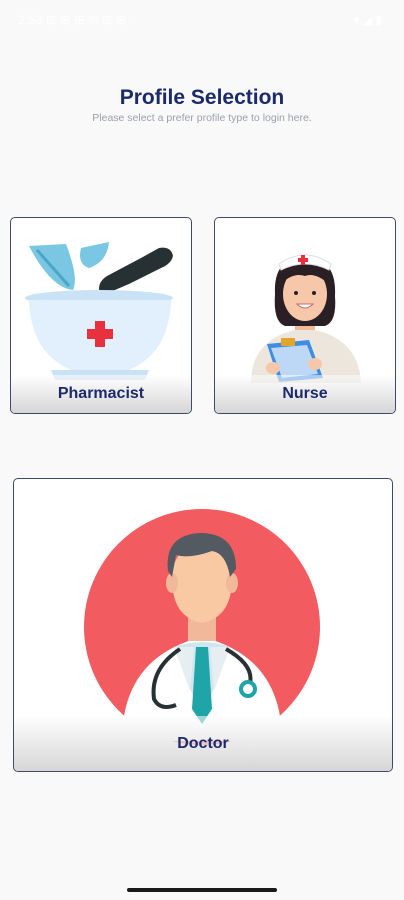 This screenshot has width=404, height=900. I want to click on home-indicator, so click(202, 890).